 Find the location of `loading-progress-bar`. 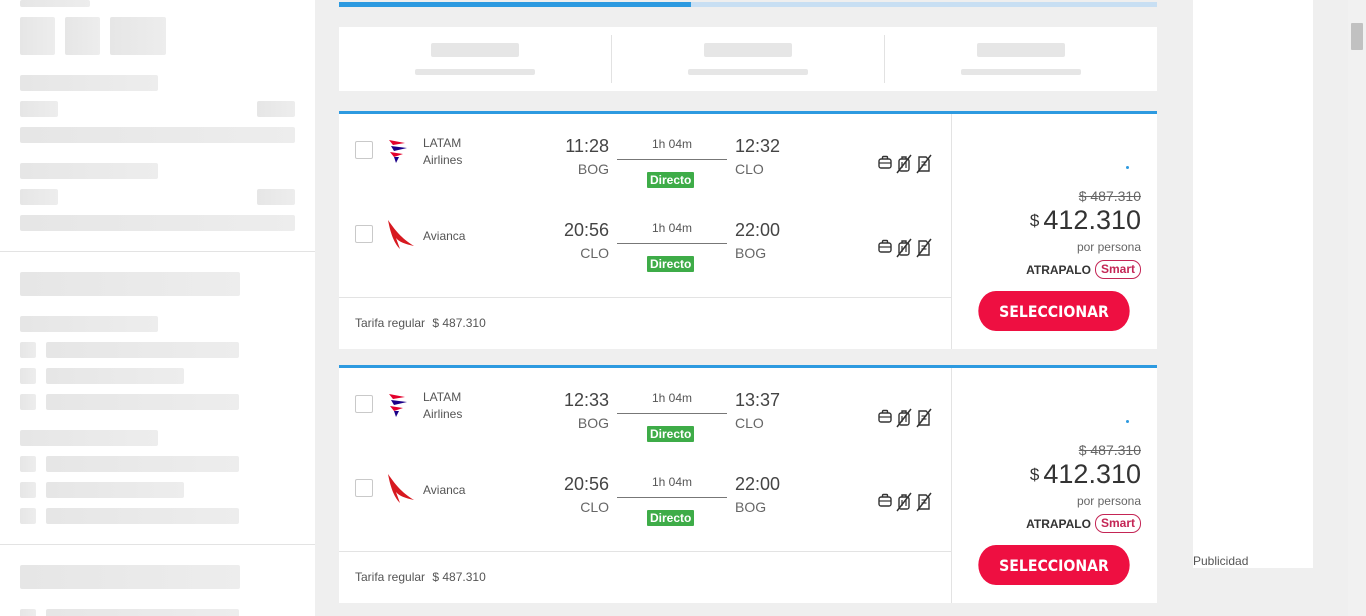

loading-progress-bar is located at coordinates (748, 4).